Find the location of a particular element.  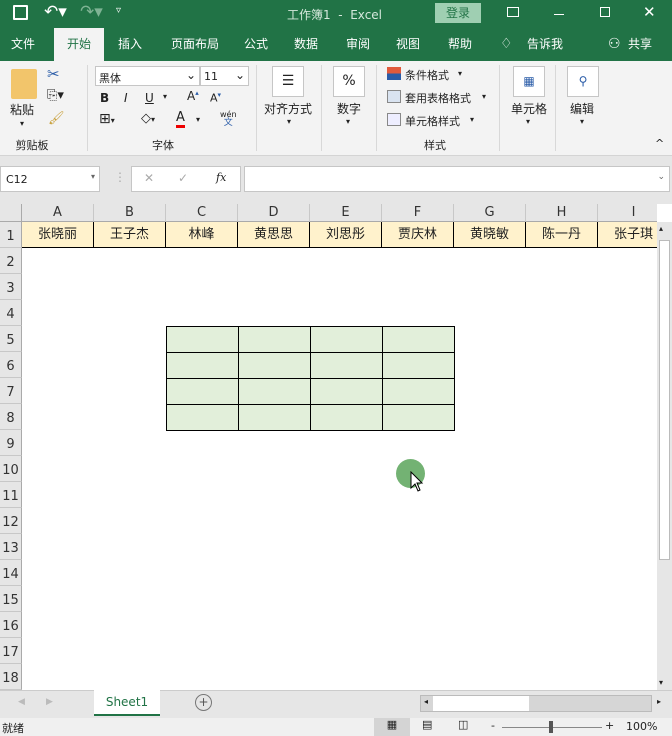

row-header-5: 5 is located at coordinates (11, 339).